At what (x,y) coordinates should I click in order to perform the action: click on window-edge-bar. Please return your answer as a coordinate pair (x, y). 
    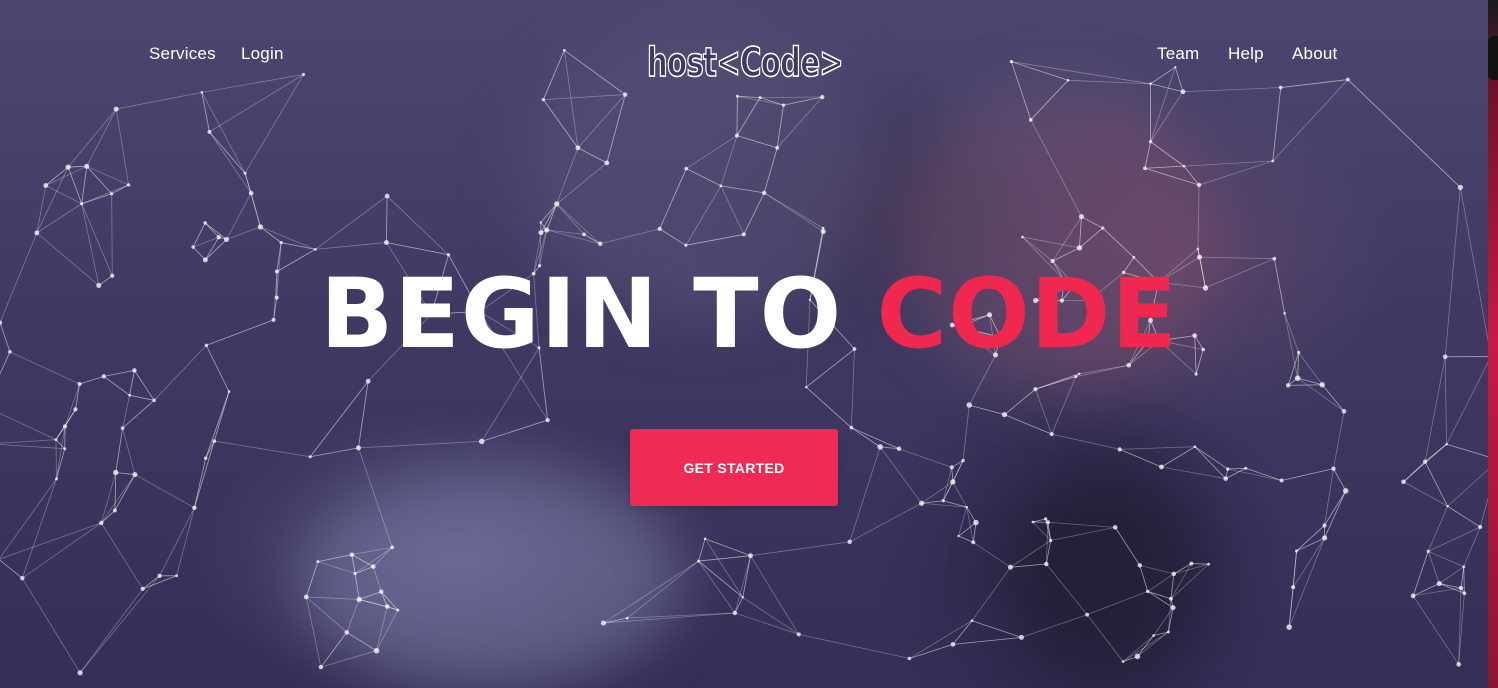
    Looking at the image, I should click on (1493, 344).